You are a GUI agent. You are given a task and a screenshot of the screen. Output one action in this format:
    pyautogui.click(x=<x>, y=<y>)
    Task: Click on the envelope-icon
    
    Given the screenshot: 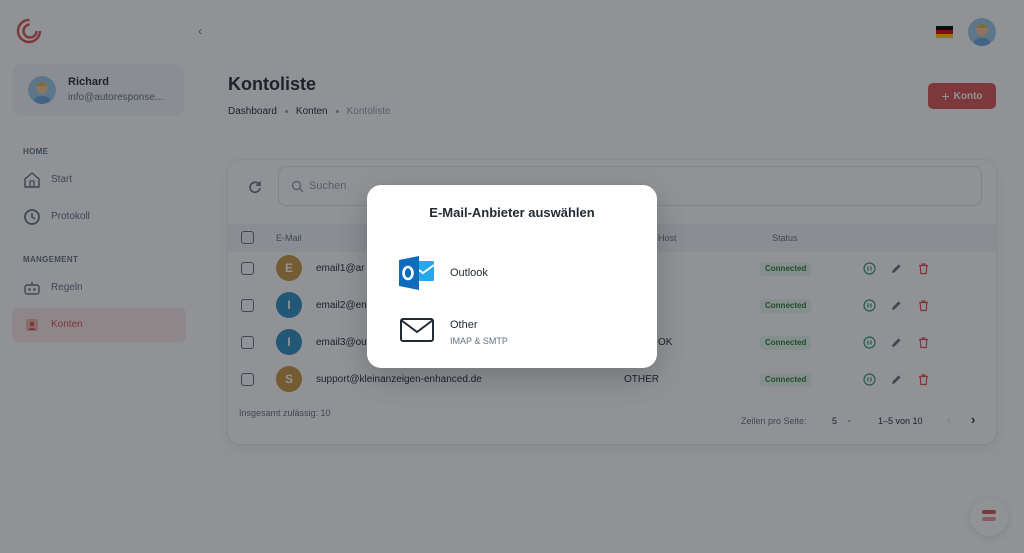 What is the action you would take?
    pyautogui.click(x=417, y=330)
    